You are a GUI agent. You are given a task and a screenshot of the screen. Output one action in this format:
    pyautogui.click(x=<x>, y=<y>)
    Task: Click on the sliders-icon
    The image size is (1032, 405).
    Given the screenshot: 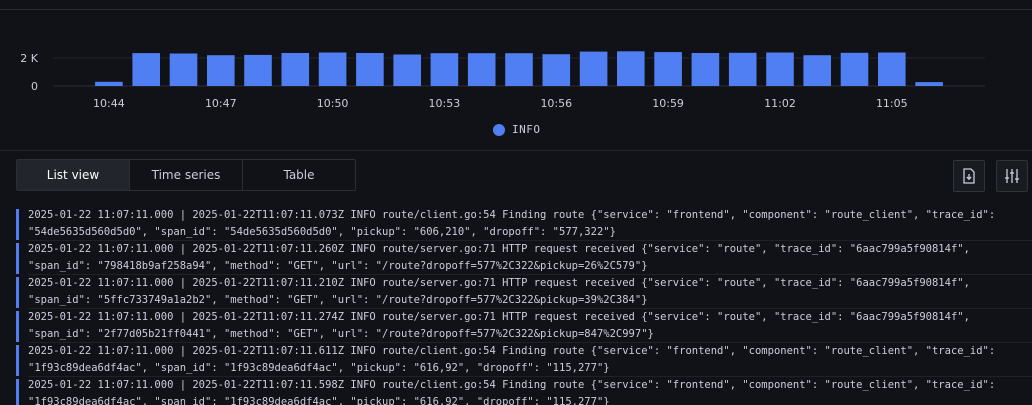 What is the action you would take?
    pyautogui.click(x=1012, y=176)
    